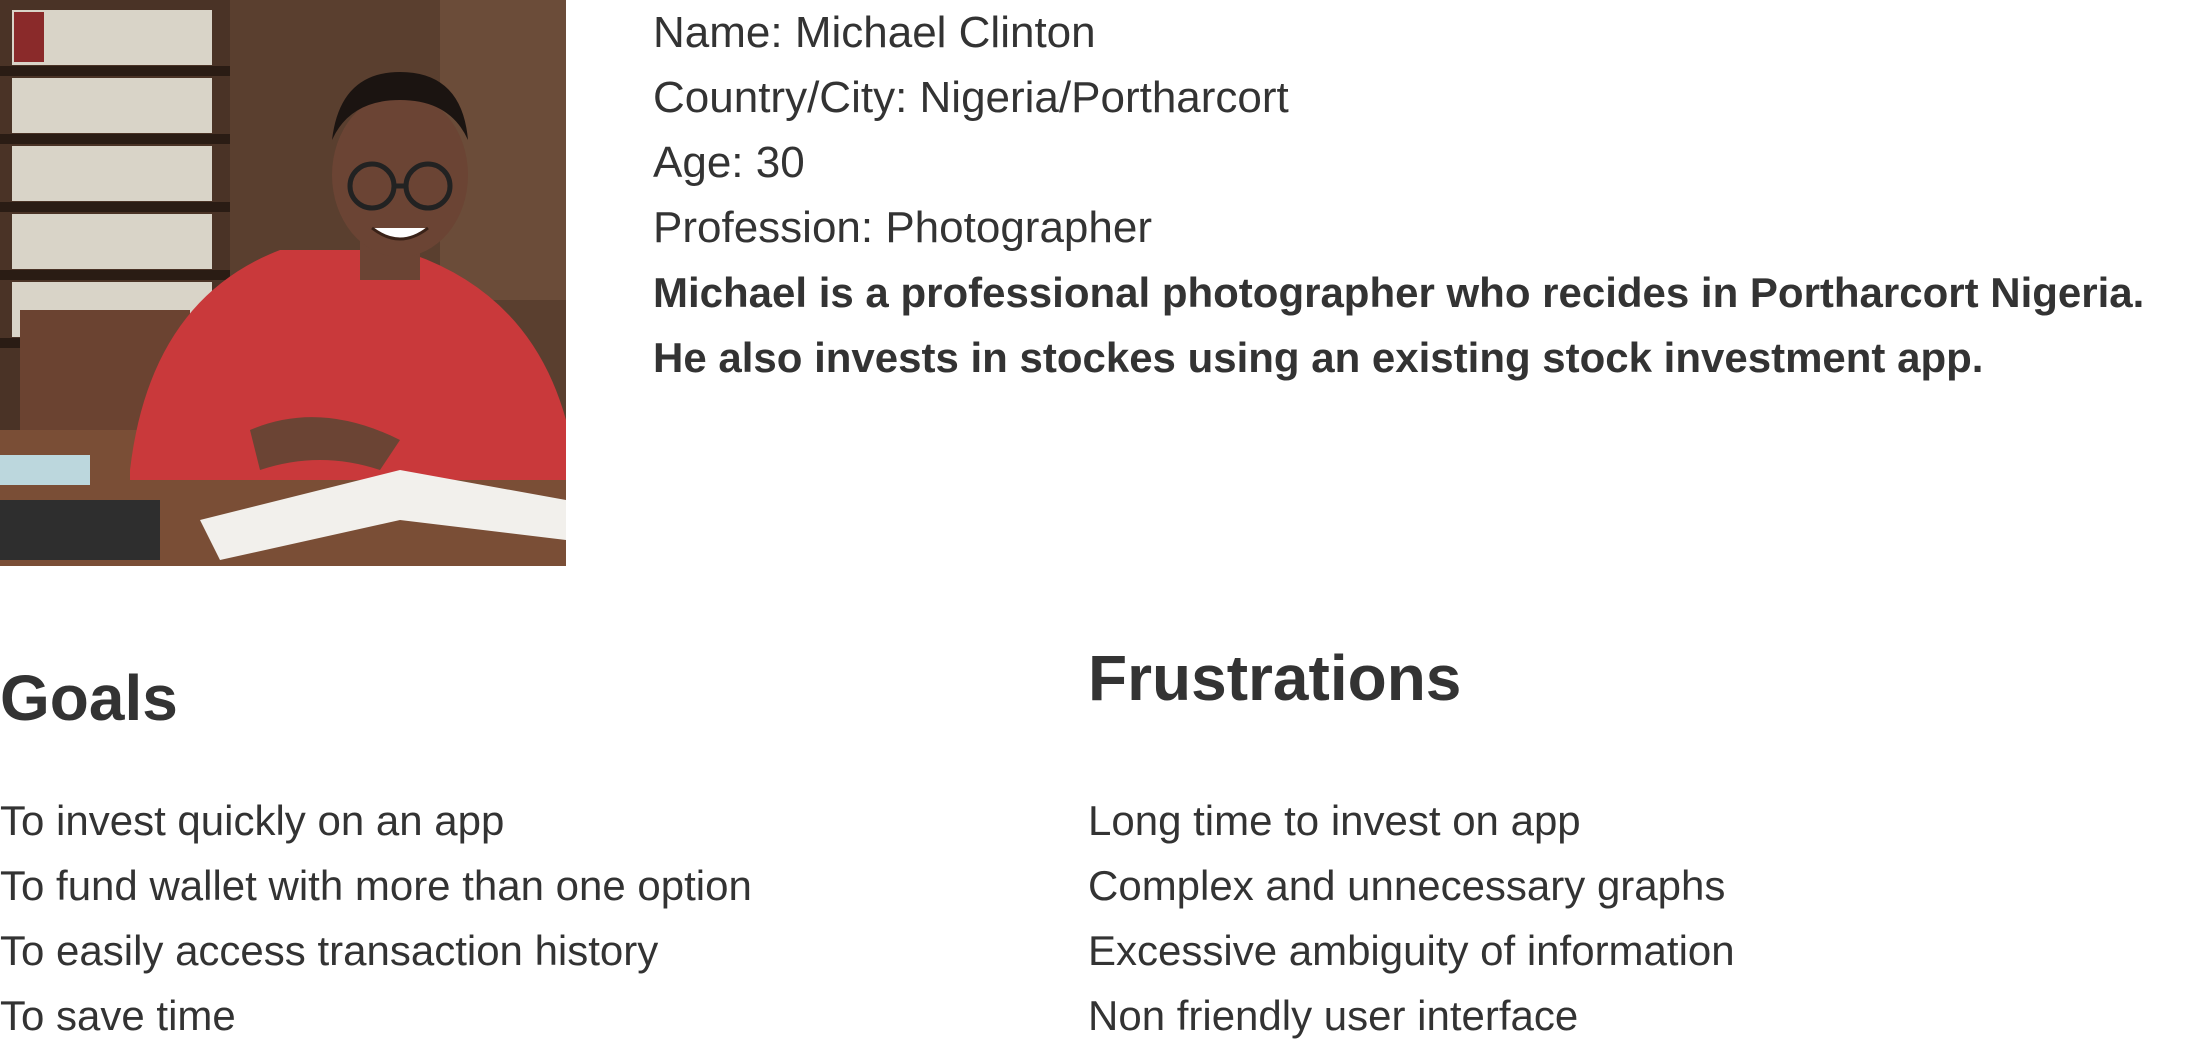 The image size is (2194, 1048). Describe the element at coordinates (283, 283) in the screenshot. I see `persona-photo` at that location.